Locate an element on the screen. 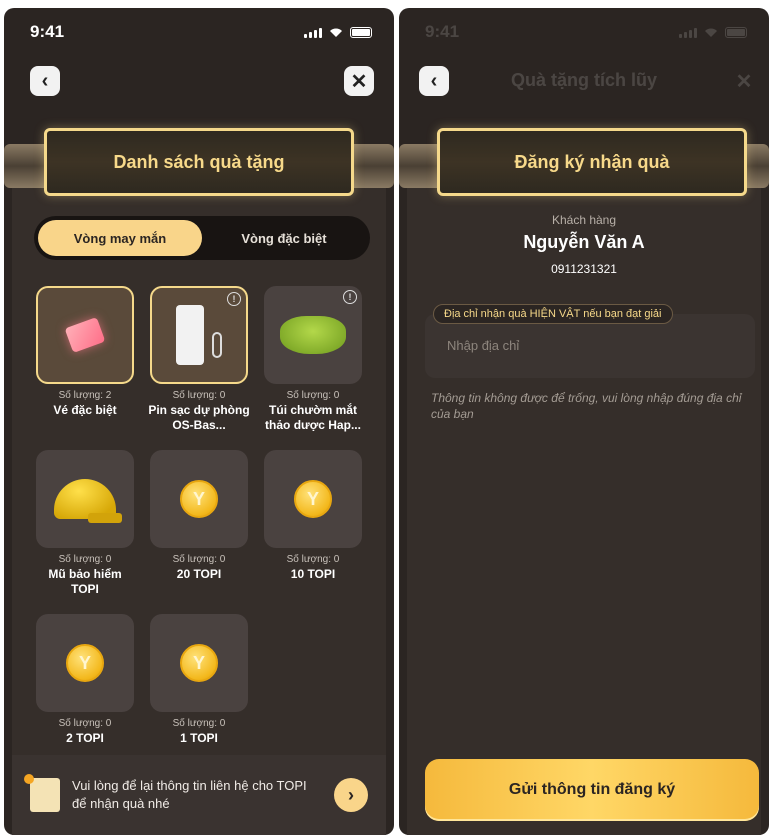 The image size is (771, 835). gift-name: 10 TOPI is located at coordinates (313, 574).